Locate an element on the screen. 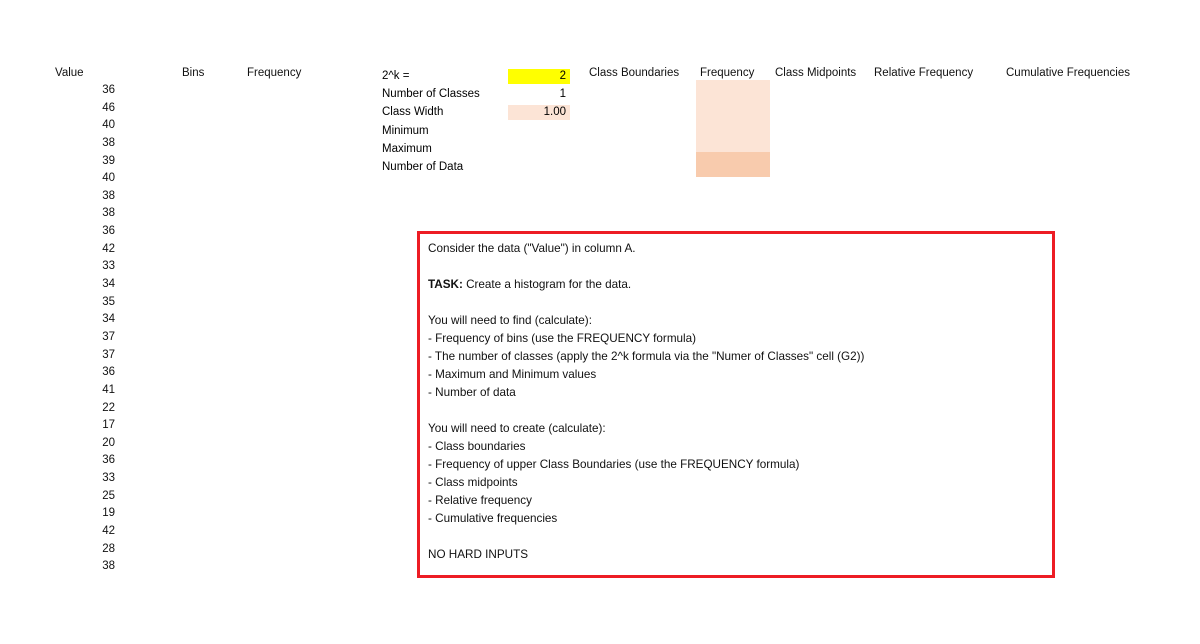 Image resolution: width=1200 pixels, height=644 pixels. instruction-line: - Cumulative frequencies is located at coordinates (493, 518).